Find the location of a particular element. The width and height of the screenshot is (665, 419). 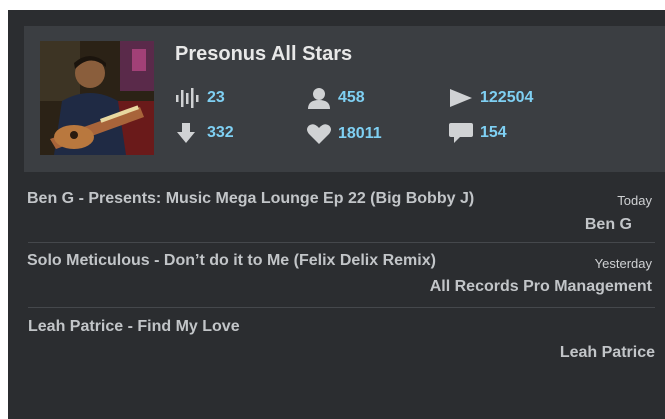

track-artist: Ben G is located at coordinates (608, 225).